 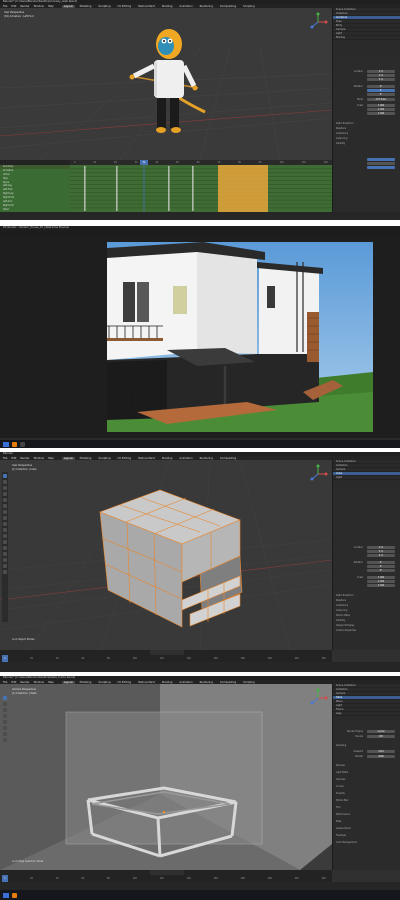 What do you see at coordinates (381, 90) in the screenshot?
I see `rotation-y-field: 0°` at bounding box center [381, 90].